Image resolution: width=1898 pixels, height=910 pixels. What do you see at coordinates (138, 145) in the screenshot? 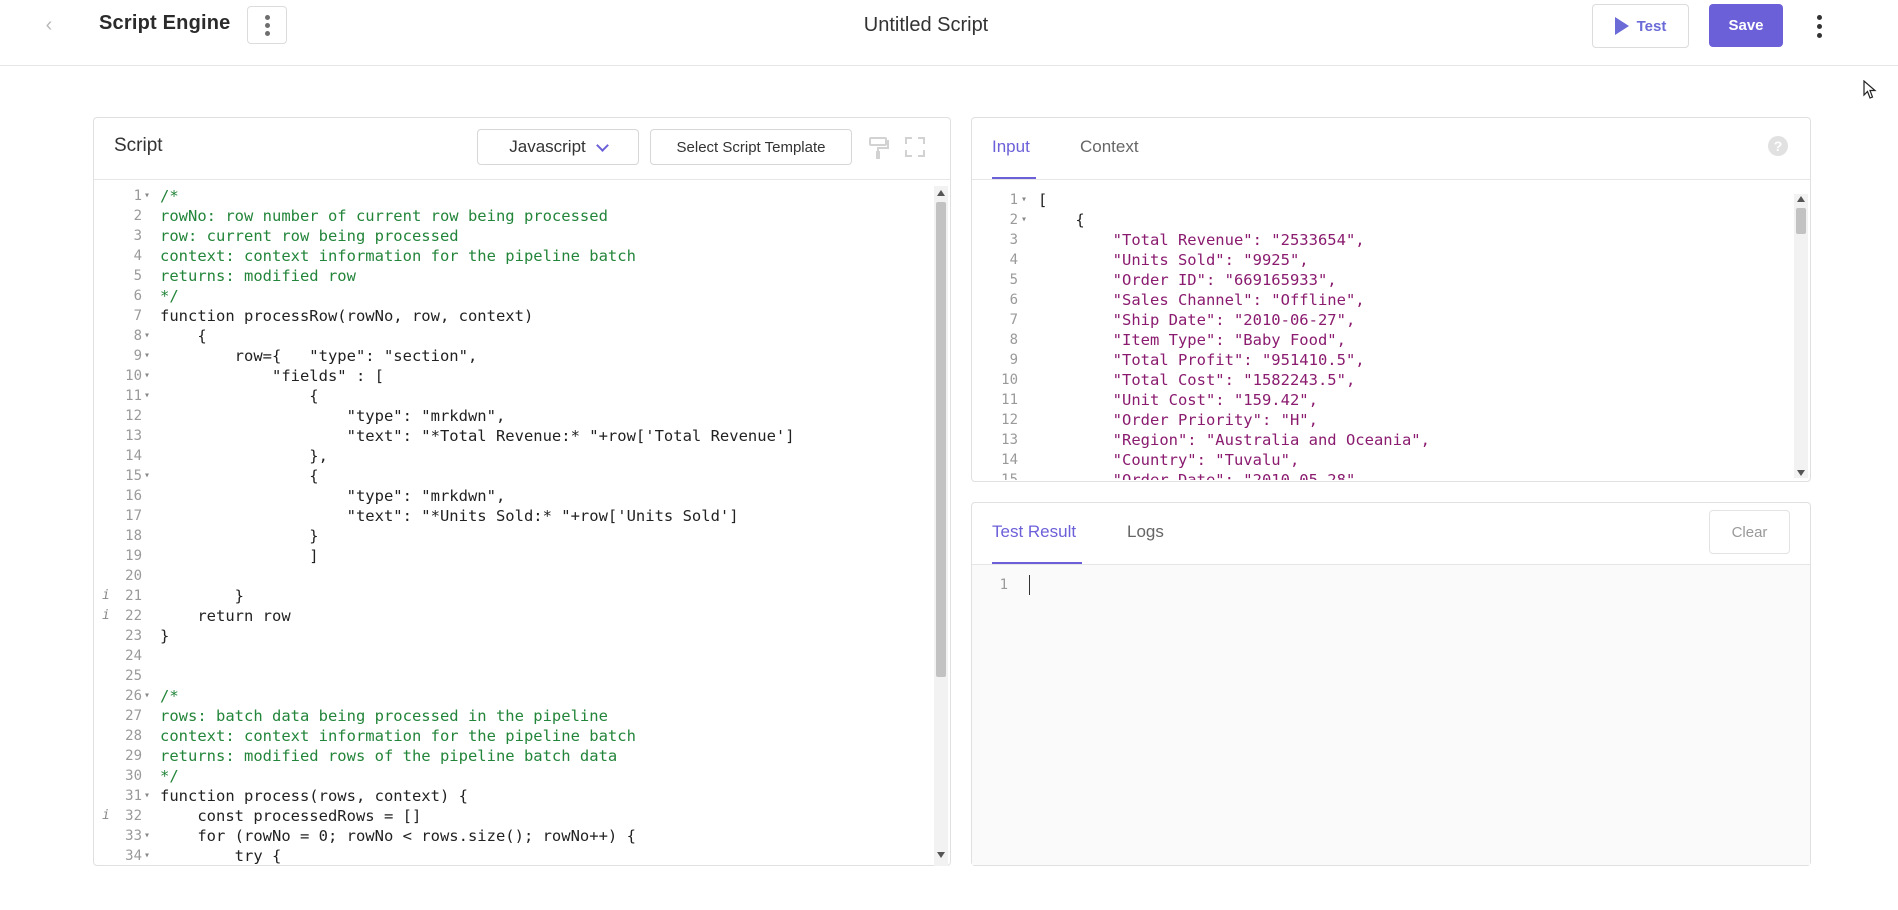
I see `script-panel-title: Script` at bounding box center [138, 145].